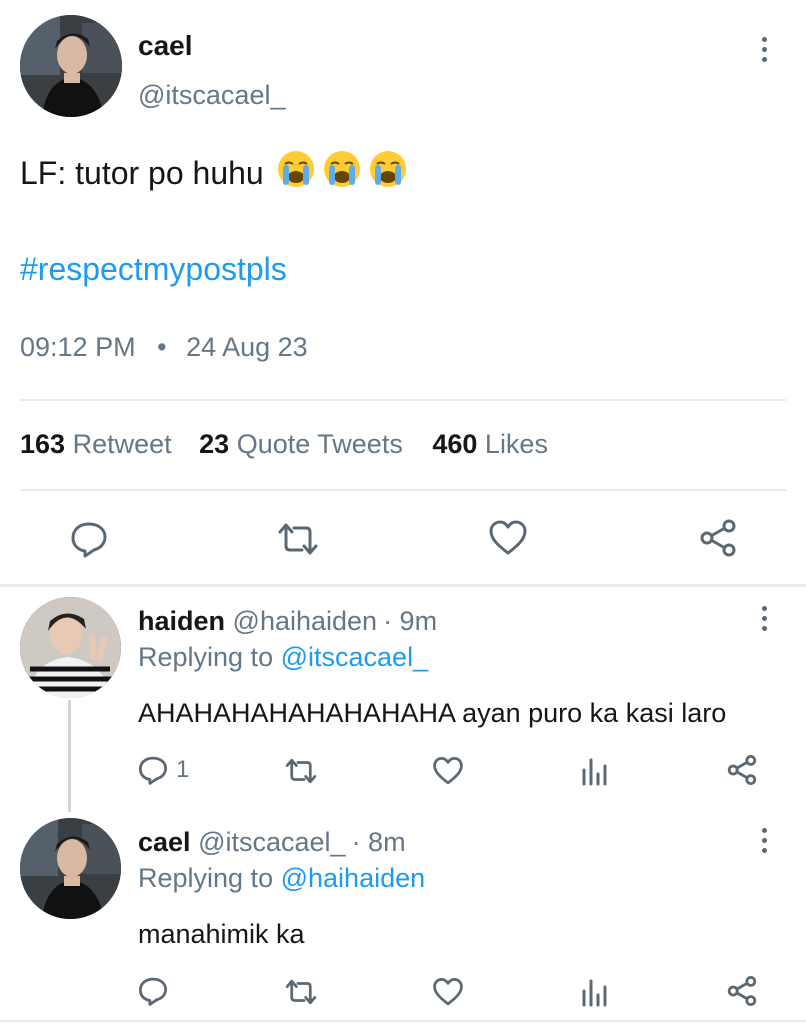 Image resolution: width=806 pixels, height=1024 pixels. What do you see at coordinates (353, 878) in the screenshot?
I see `replying-to-link: @haihaiden` at bounding box center [353, 878].